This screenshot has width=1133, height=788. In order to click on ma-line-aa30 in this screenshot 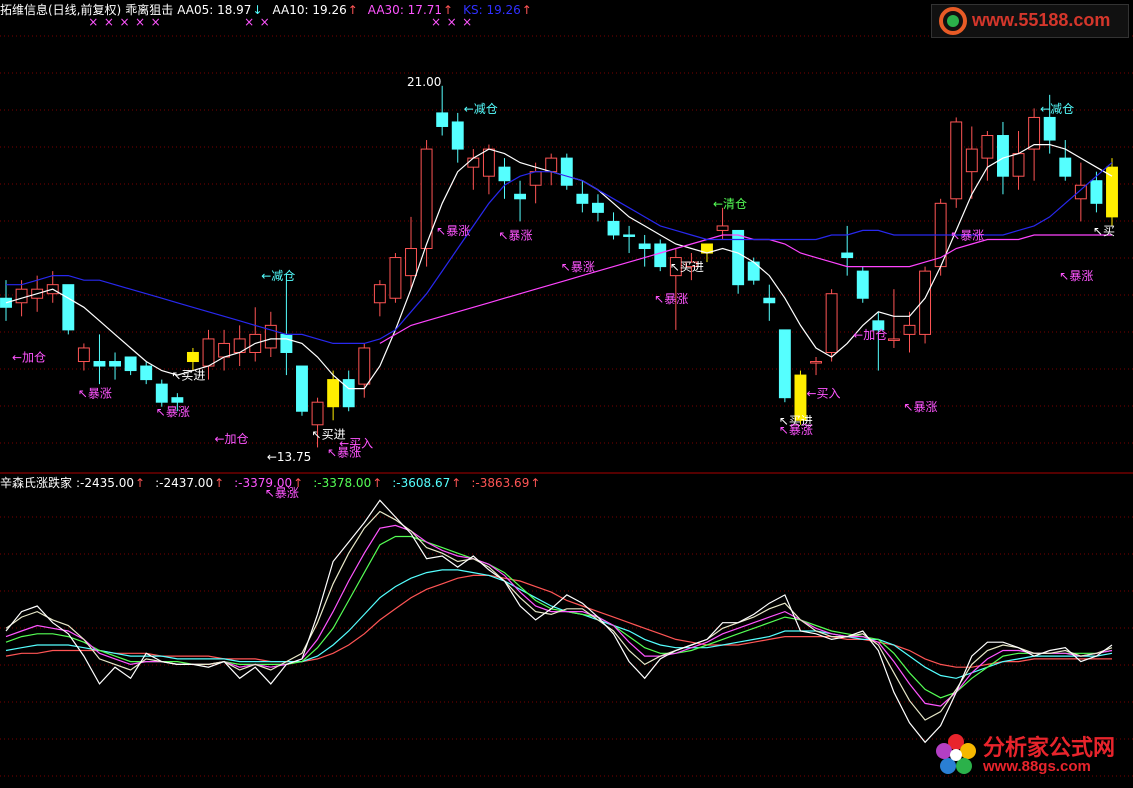, I will do `click(745, 289)`.